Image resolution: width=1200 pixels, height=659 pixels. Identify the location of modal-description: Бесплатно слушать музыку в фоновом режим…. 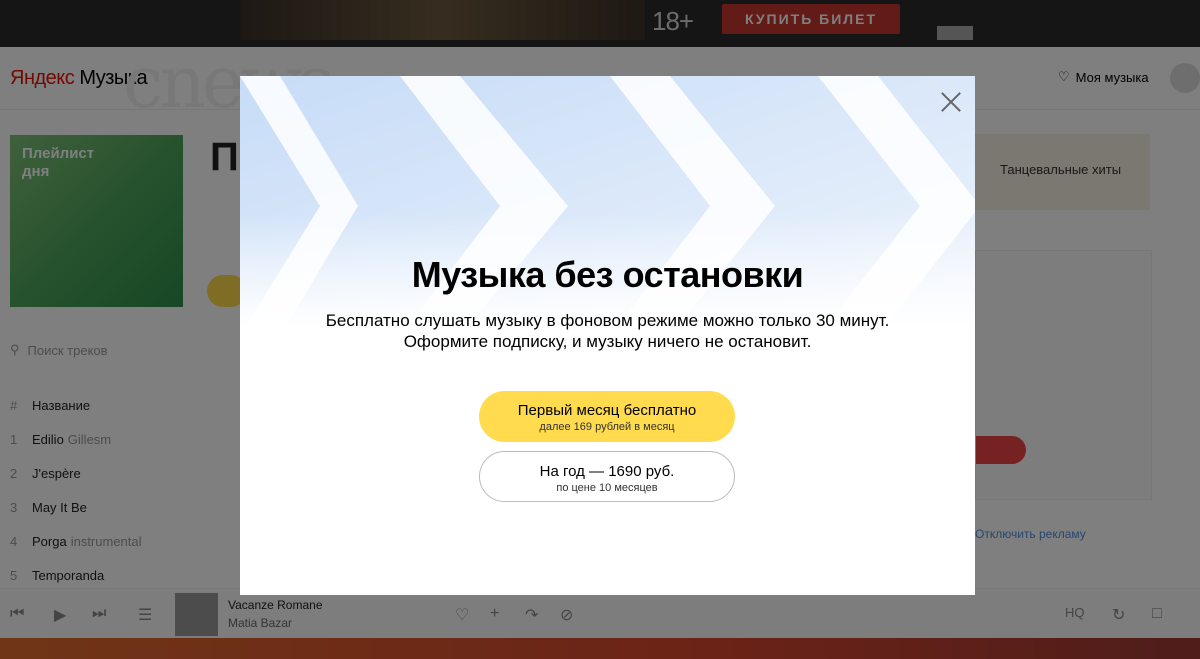
(607, 331).